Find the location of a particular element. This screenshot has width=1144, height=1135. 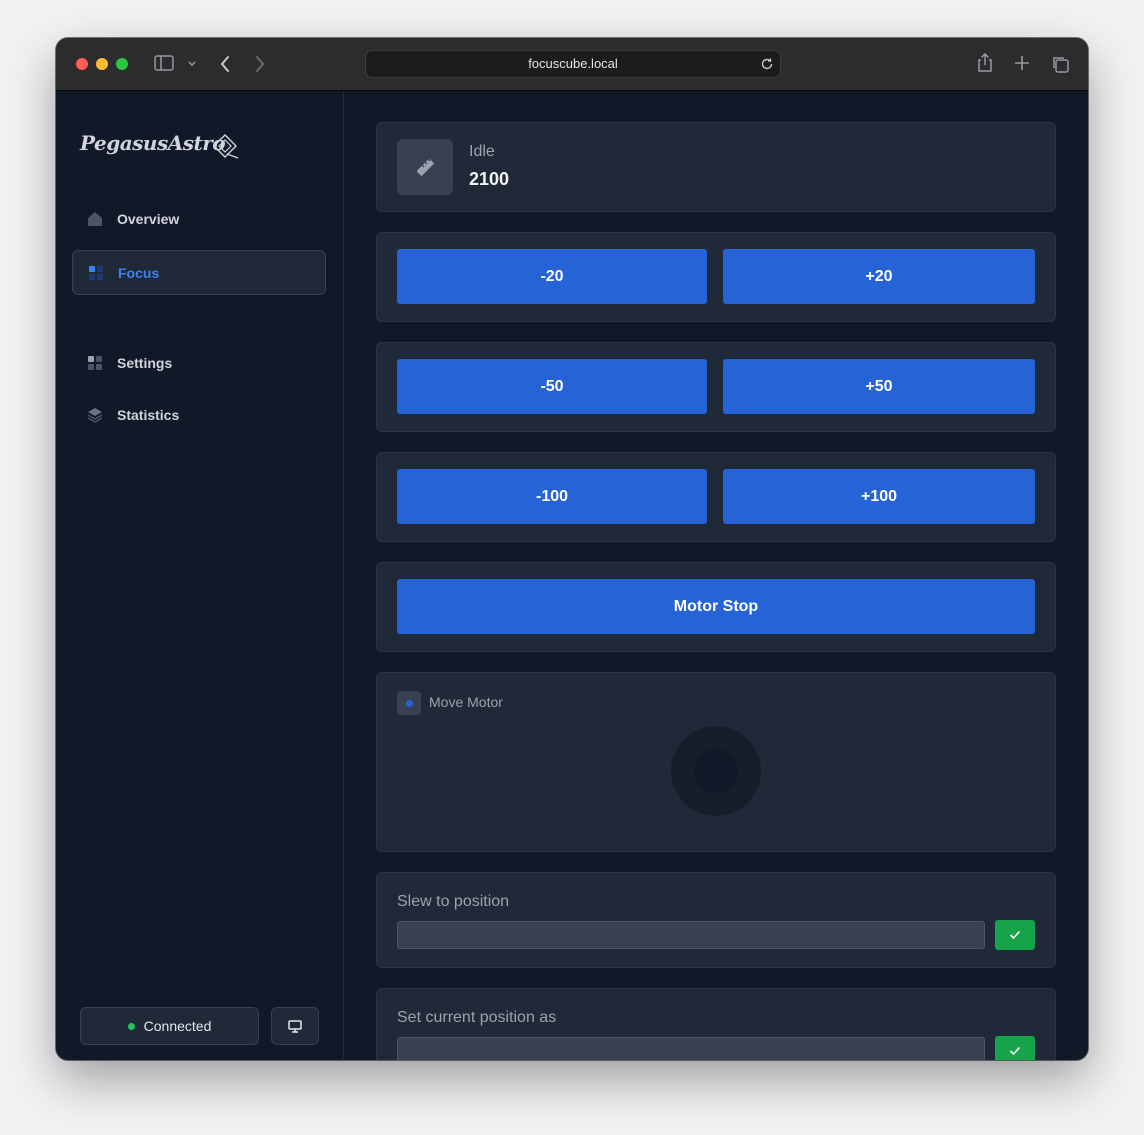

step-50-card: -50 +50 is located at coordinates (716, 387).